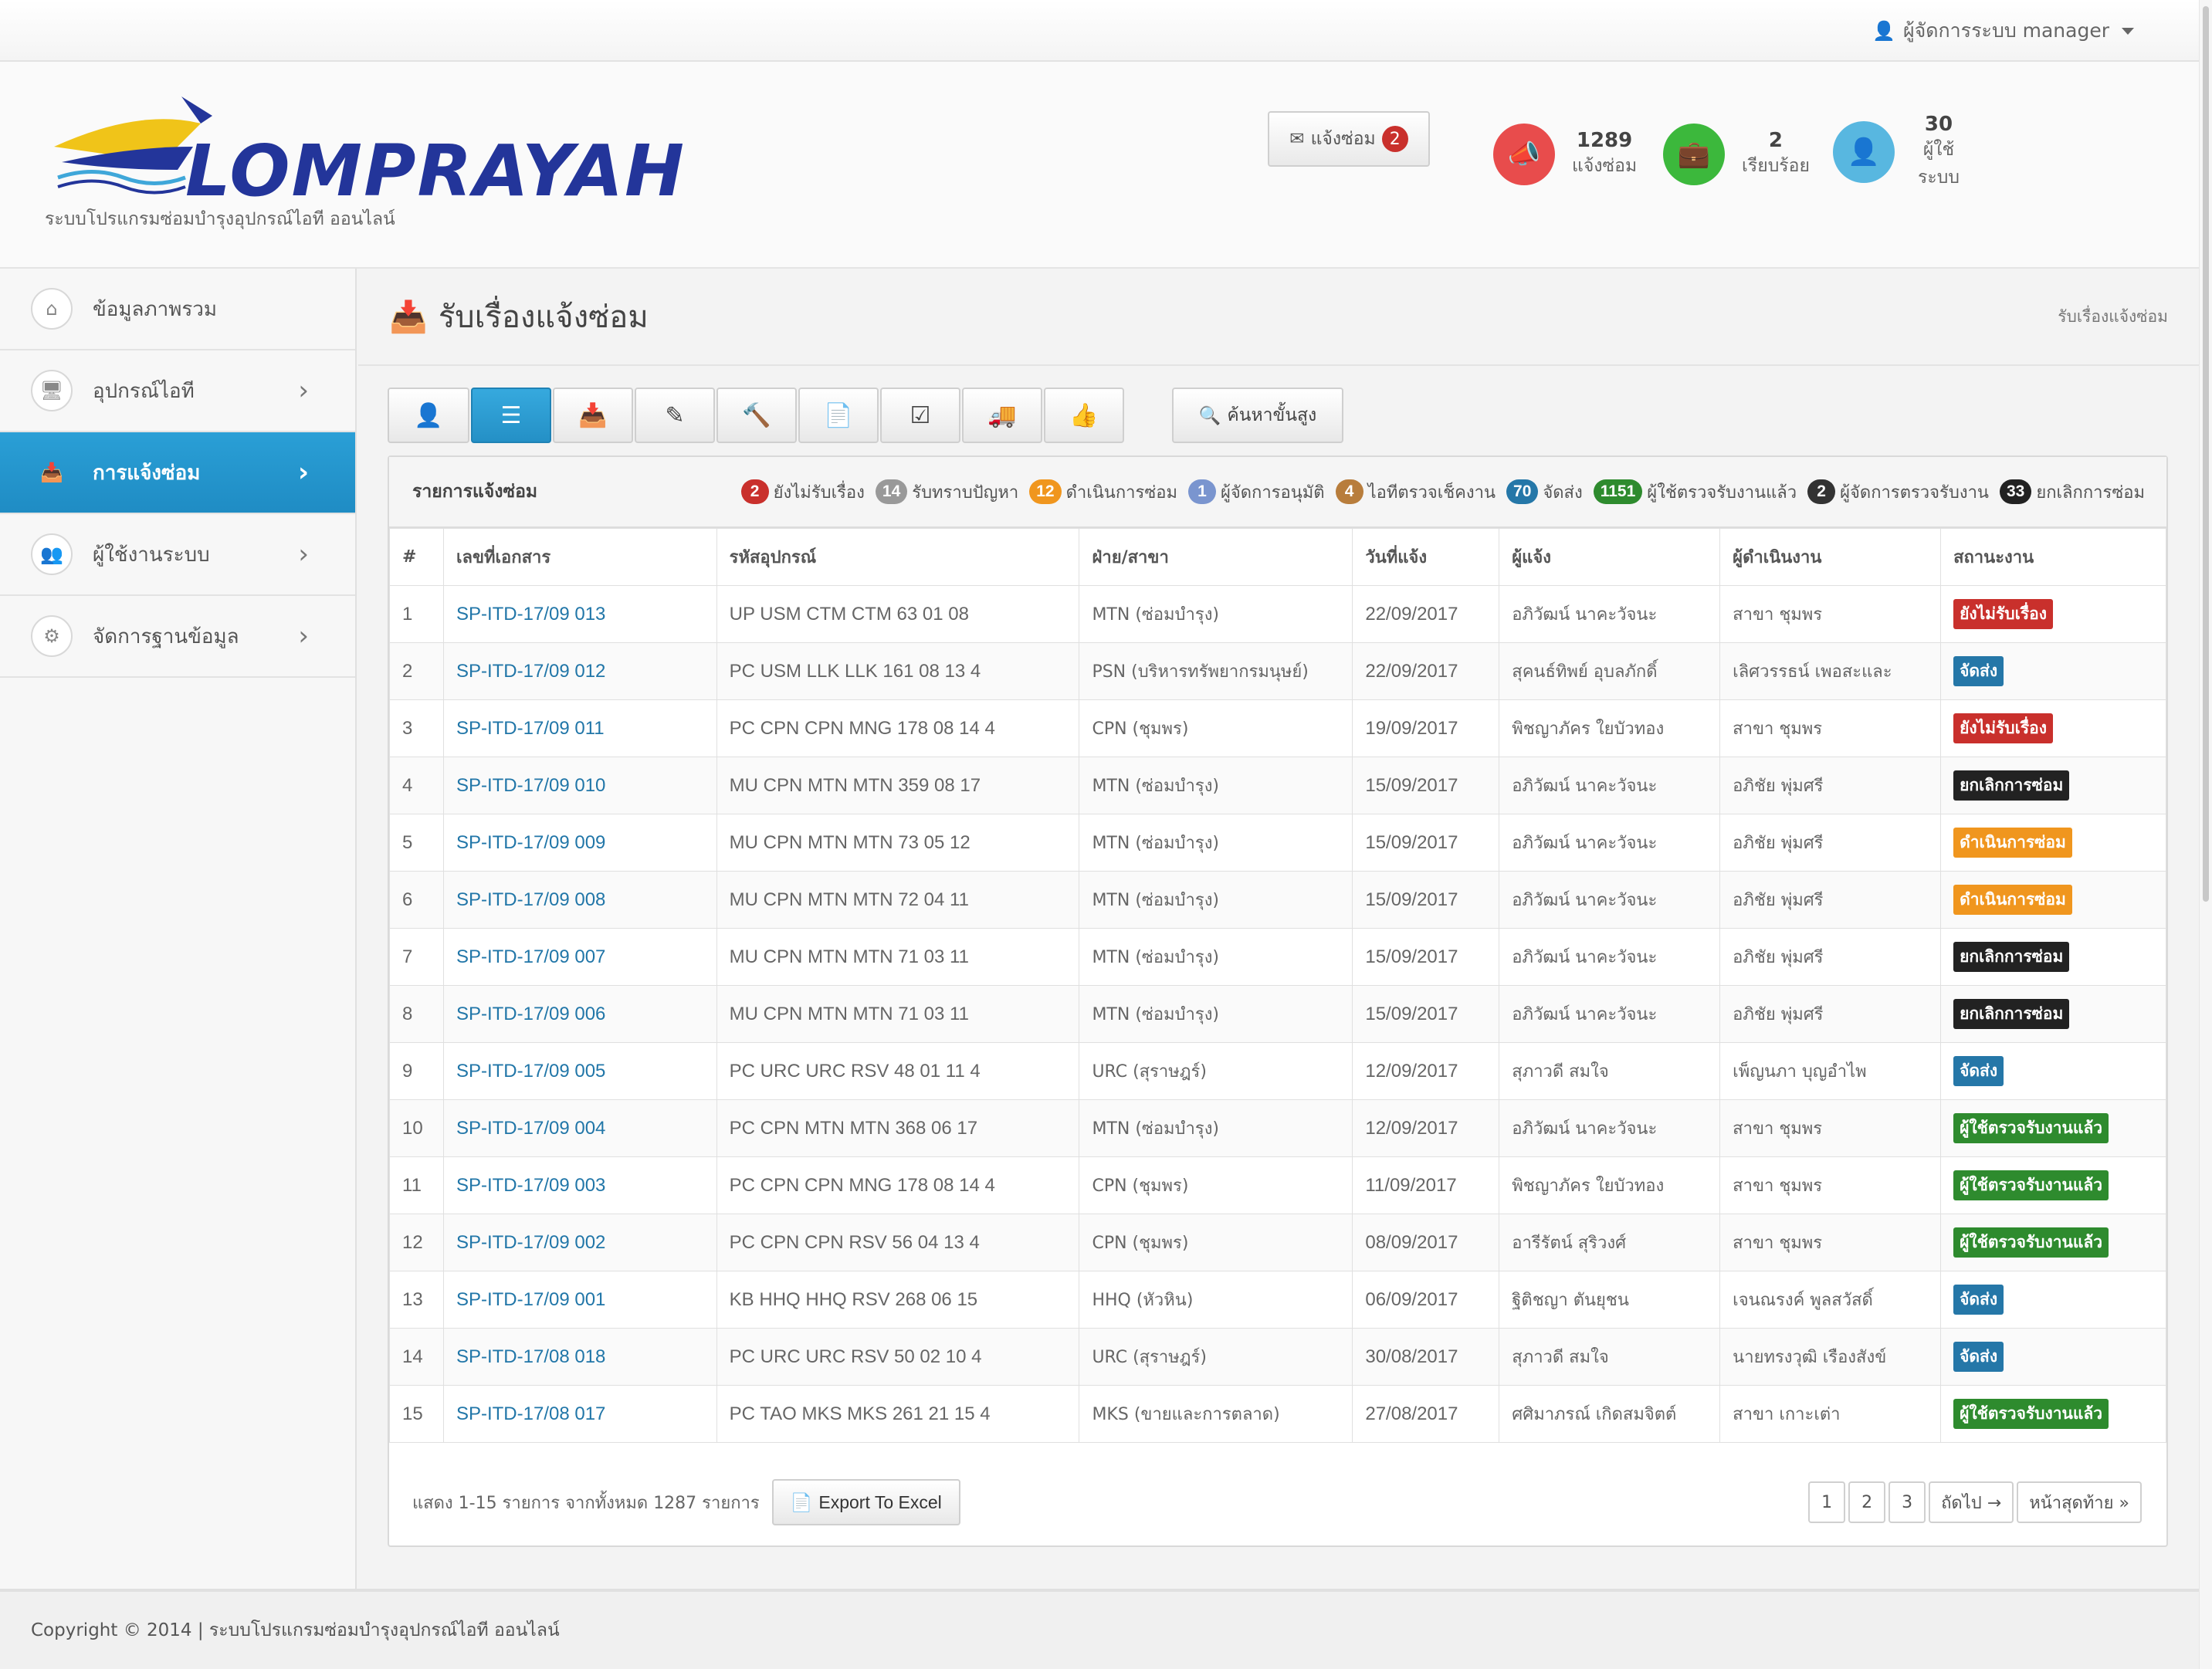  I want to click on page-title-text: รับเรื่องแจ้งซ่อม, so click(543, 317).